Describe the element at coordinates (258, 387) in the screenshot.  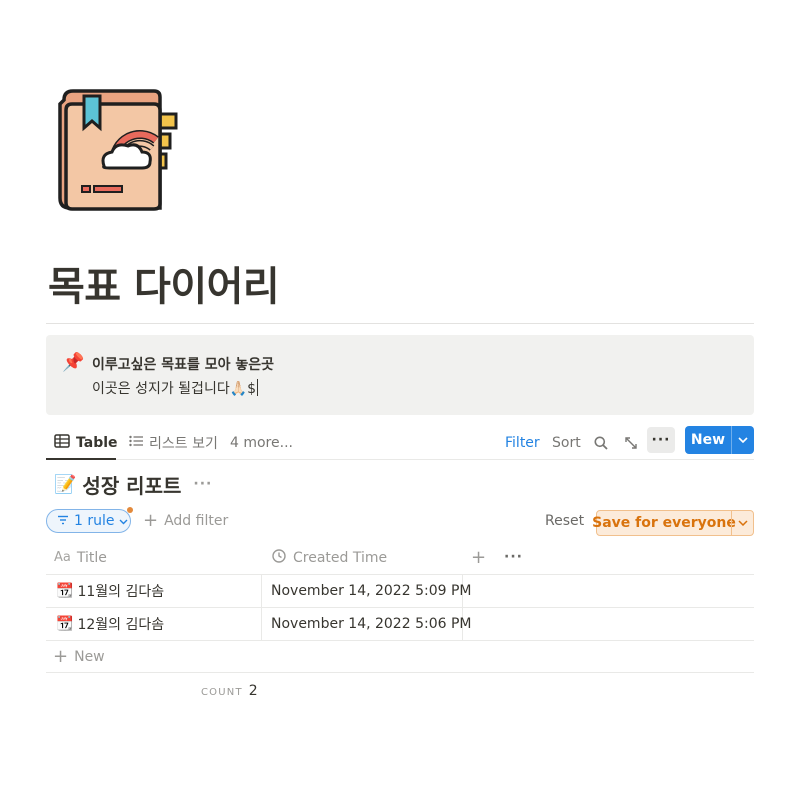
I see `text-cursor` at that location.